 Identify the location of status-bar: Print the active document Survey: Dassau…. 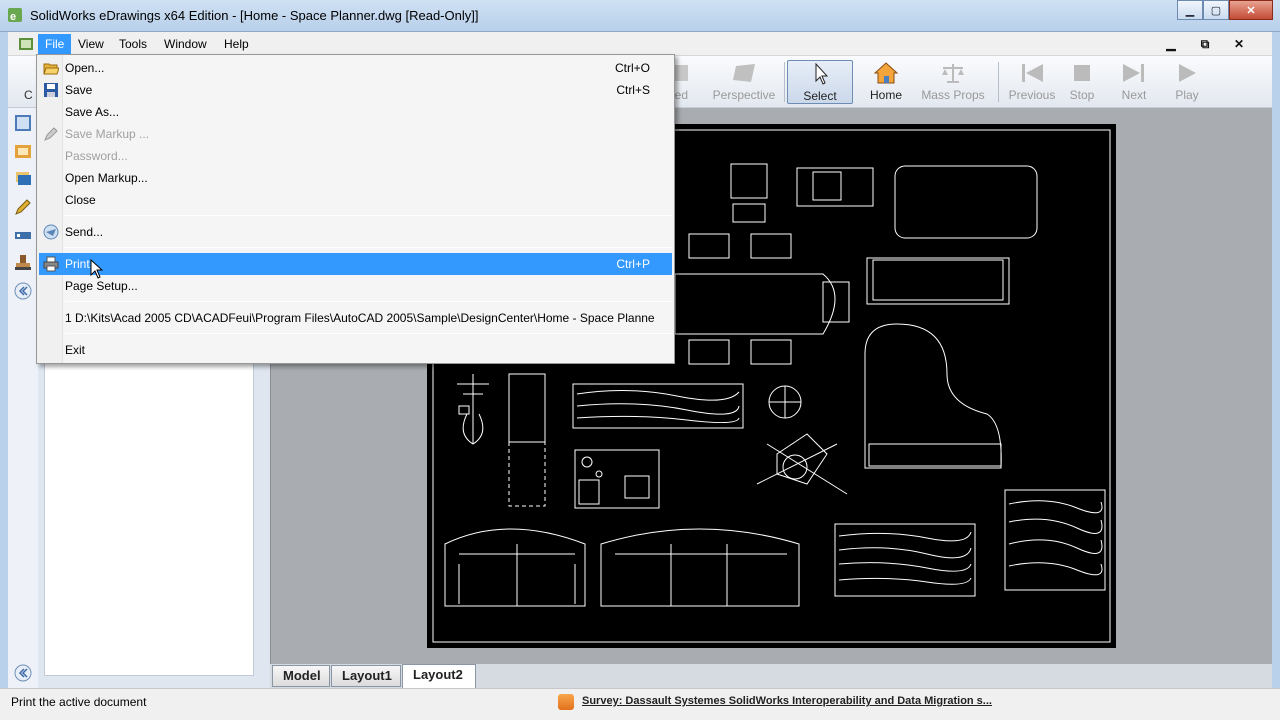
(640, 704).